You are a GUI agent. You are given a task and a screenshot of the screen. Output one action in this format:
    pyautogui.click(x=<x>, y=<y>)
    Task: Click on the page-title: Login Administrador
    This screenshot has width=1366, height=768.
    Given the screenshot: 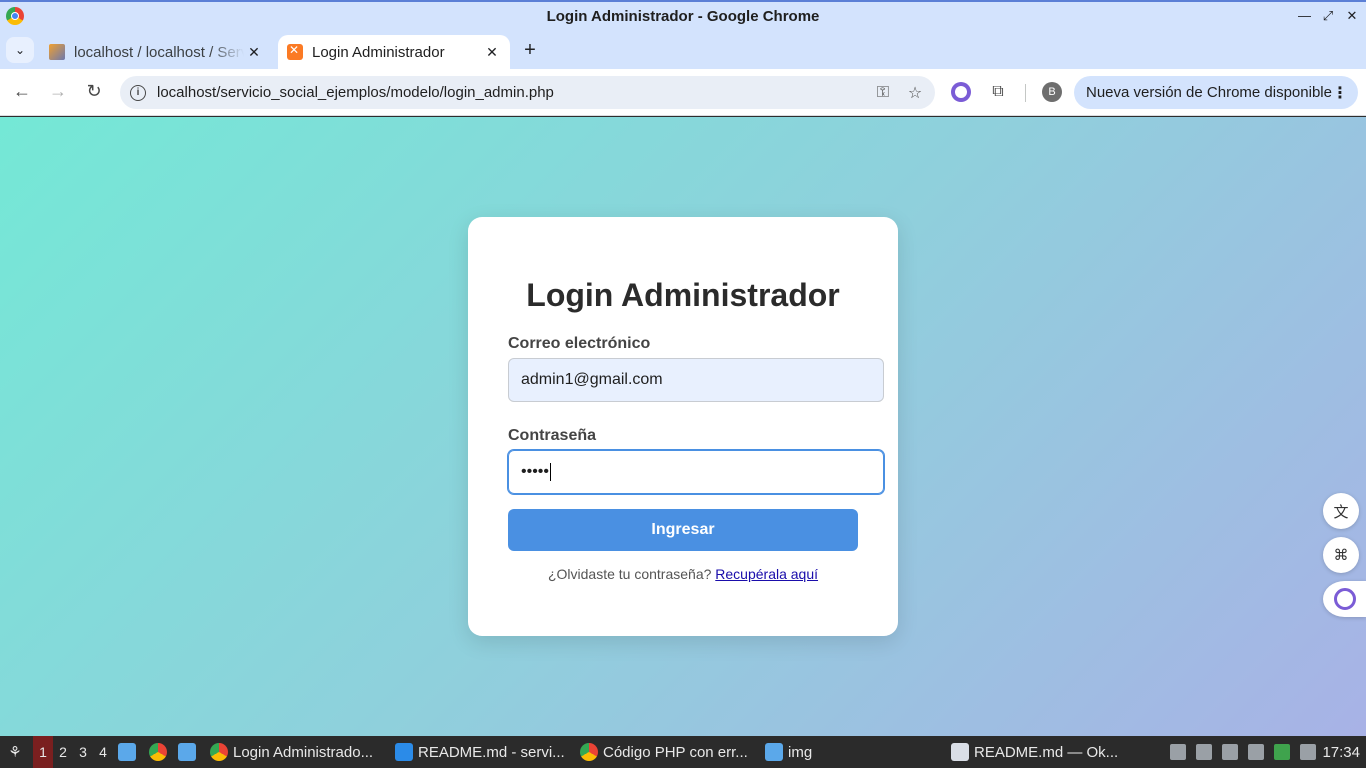 What is the action you would take?
    pyautogui.click(x=683, y=295)
    